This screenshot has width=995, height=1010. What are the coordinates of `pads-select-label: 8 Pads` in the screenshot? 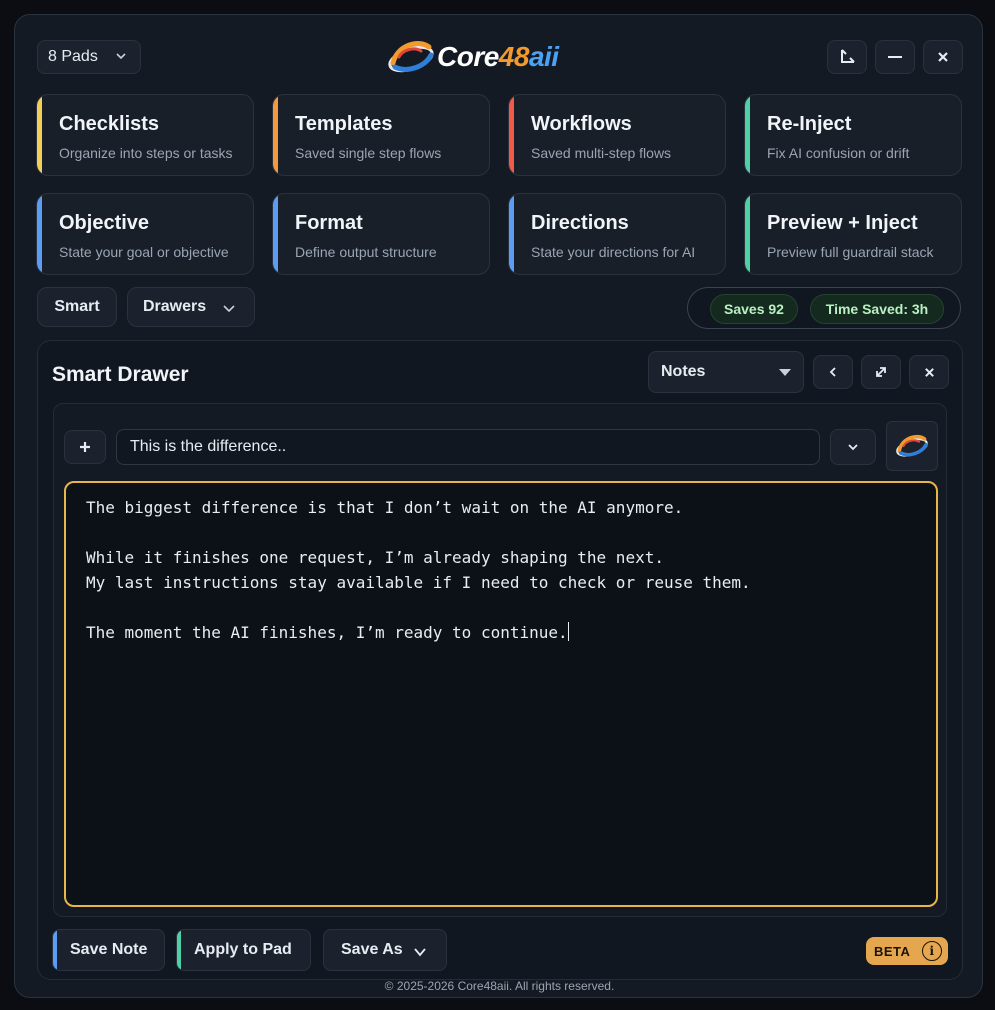 It's located at (73, 56).